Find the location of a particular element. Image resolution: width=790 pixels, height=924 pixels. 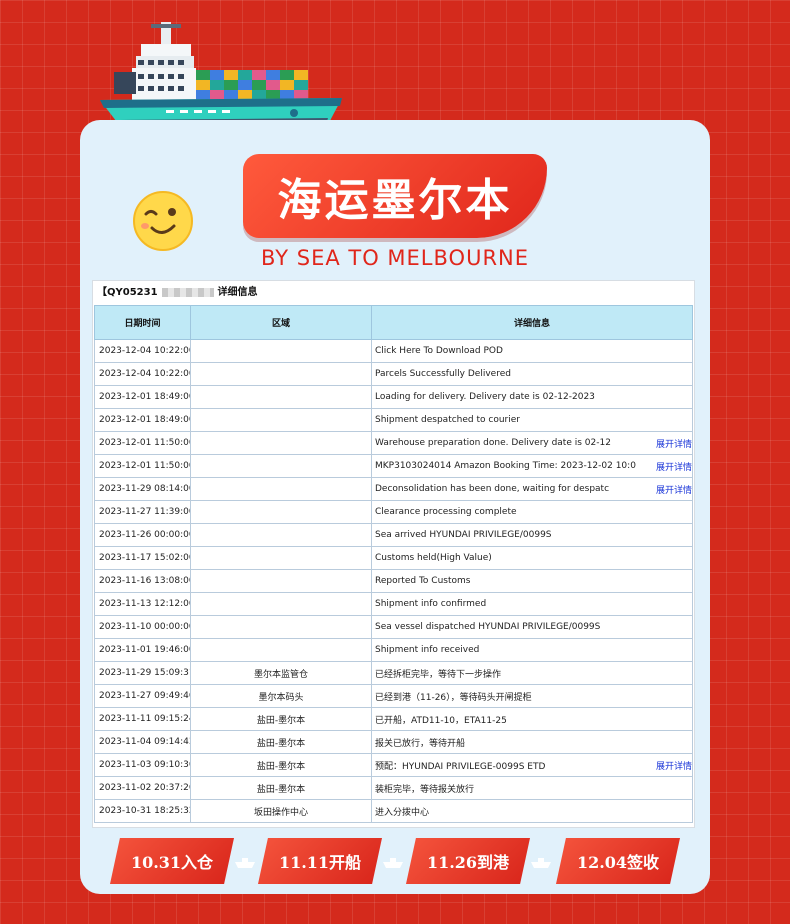

row-detail: 进入分拨中心 is located at coordinates (532, 811).